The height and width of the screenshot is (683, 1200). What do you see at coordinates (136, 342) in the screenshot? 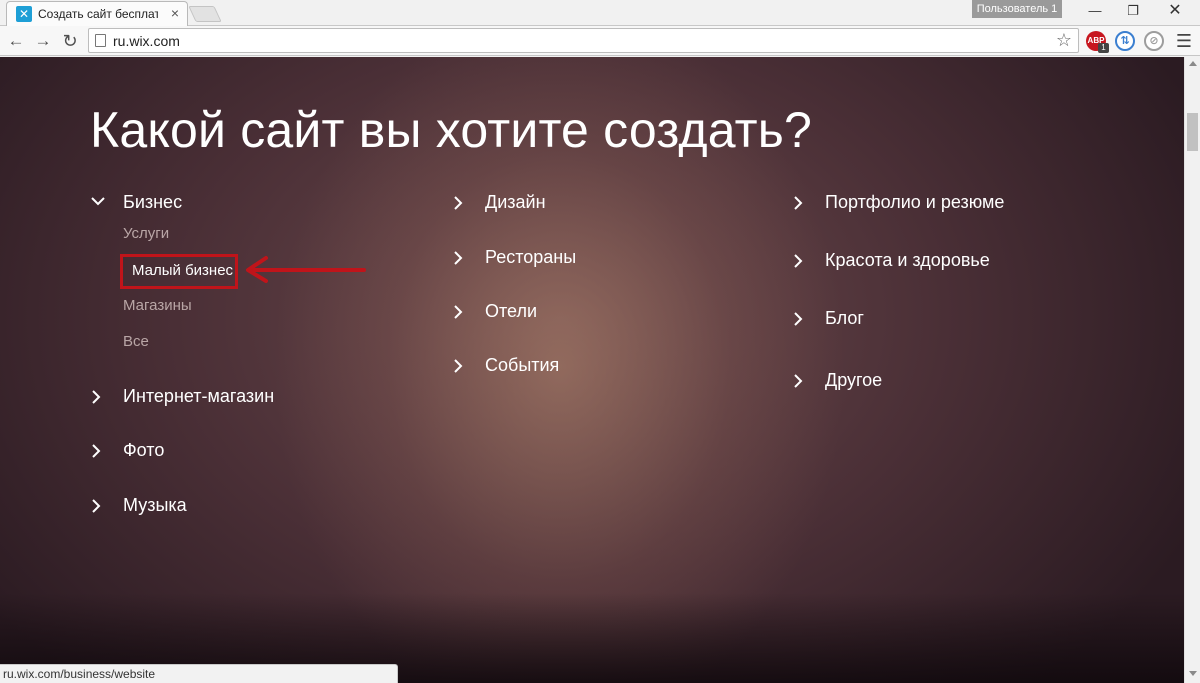
I see `subcategory-all: Все` at bounding box center [136, 342].